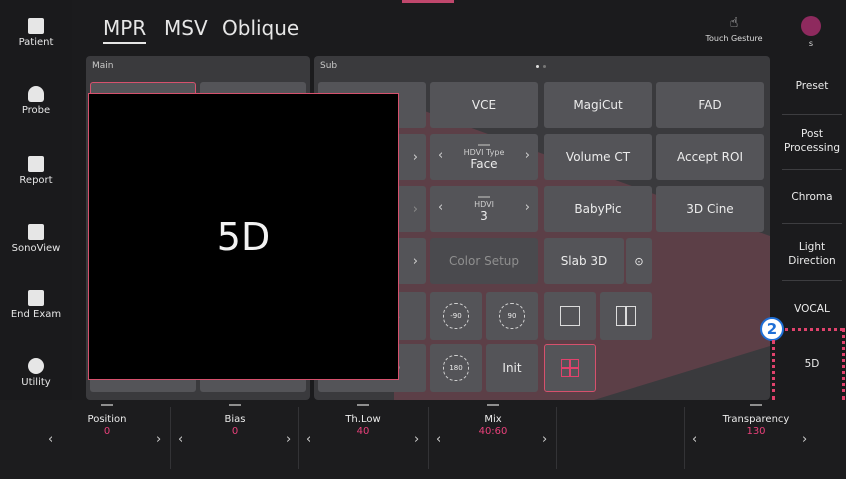 The height and width of the screenshot is (479, 846). Describe the element at coordinates (235, 420) in the screenshot. I see `bias-knob: Bias 0` at that location.